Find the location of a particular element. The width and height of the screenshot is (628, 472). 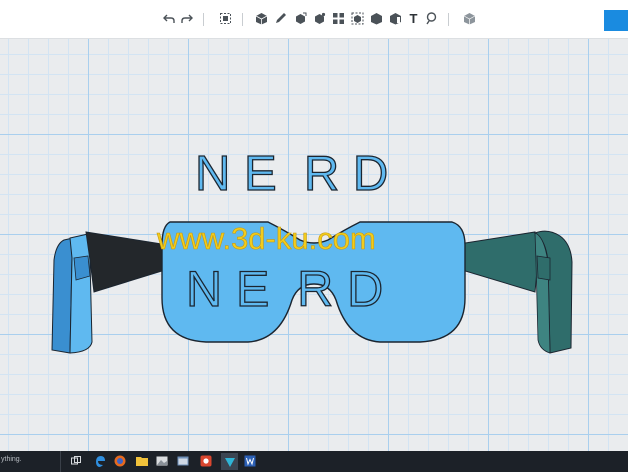

undo-icon is located at coordinates (168, 18).